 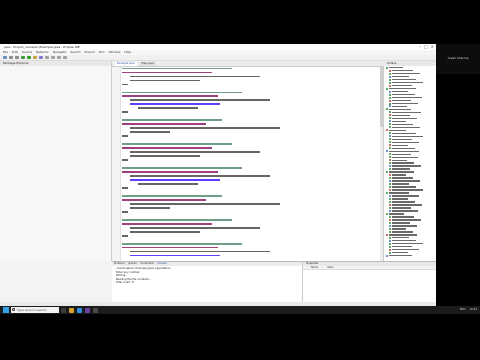 I want to click on tab-javadoc: Javadoc, so click(x=132, y=264).